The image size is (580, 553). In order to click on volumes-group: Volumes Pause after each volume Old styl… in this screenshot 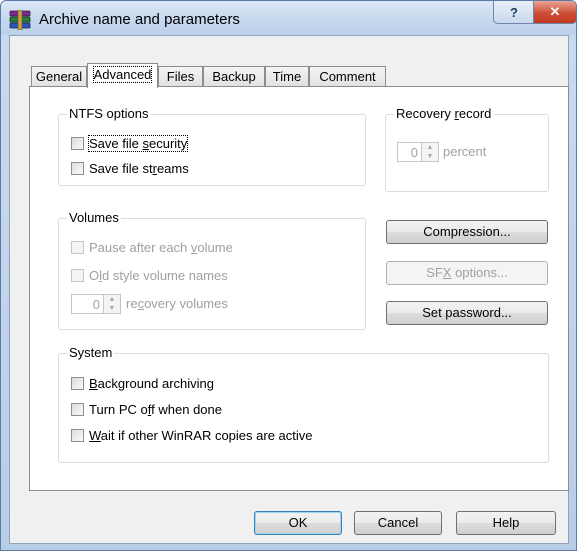, I will do `click(212, 270)`.